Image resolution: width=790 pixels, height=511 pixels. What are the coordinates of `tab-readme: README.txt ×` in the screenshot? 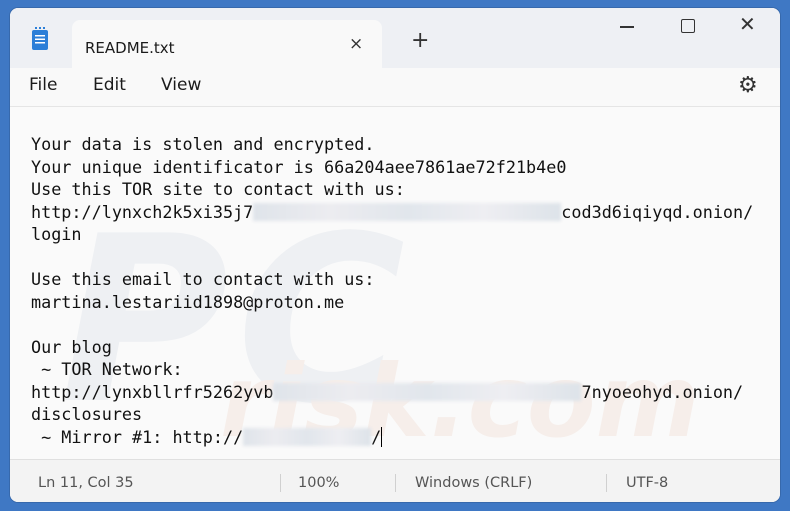 It's located at (227, 44).